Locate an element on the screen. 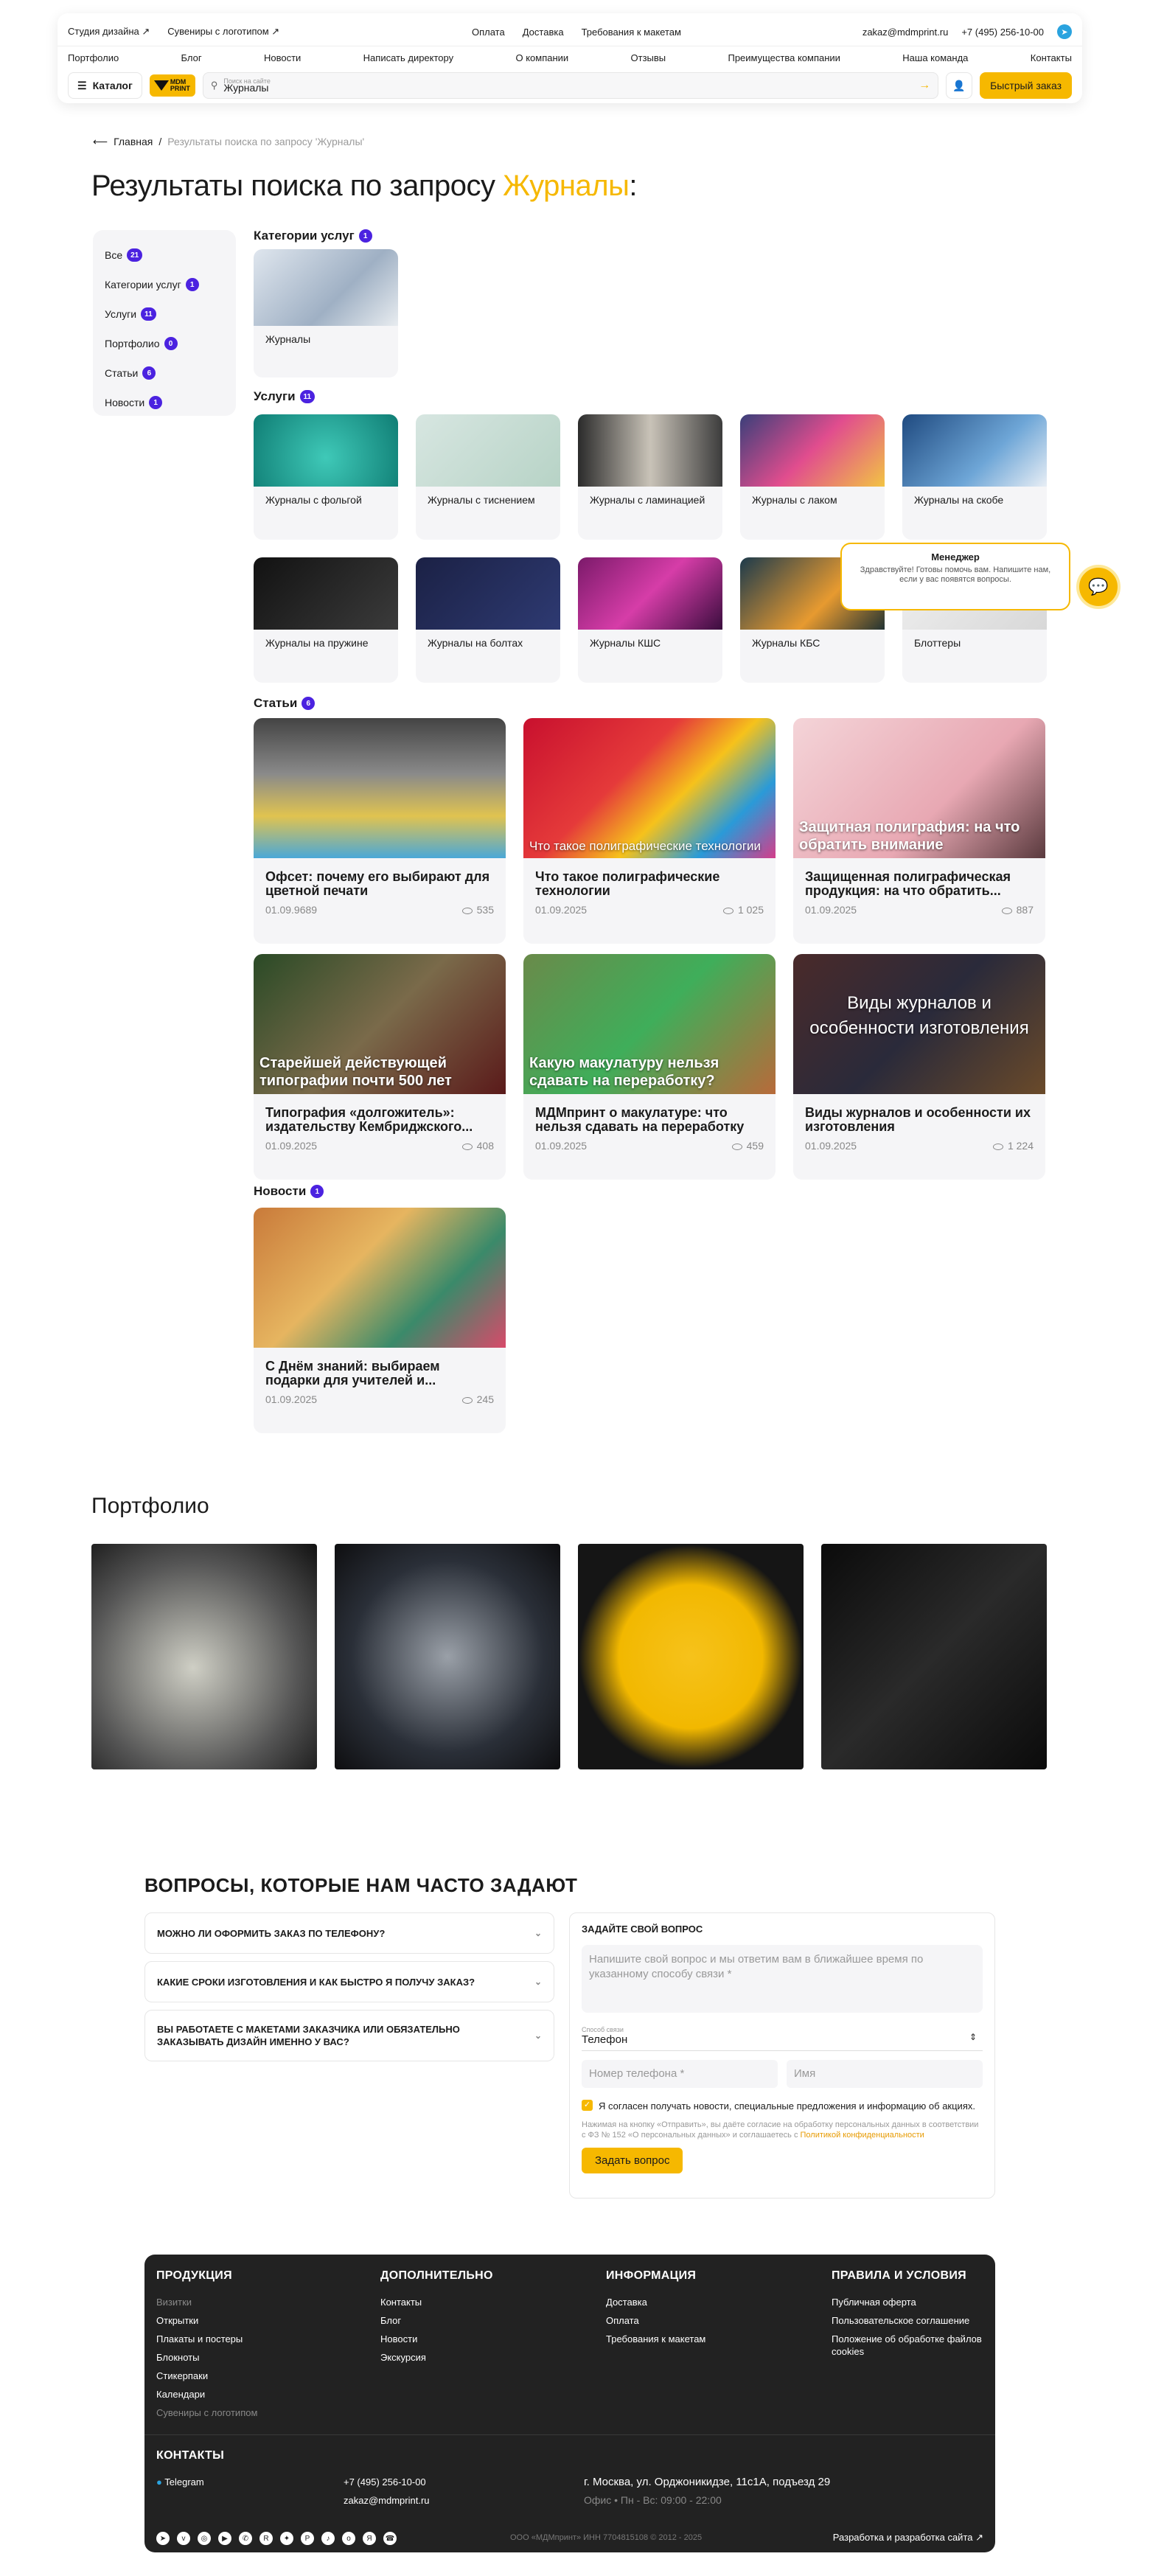 This screenshot has width=1150, height=2576. eye-icon is located at coordinates (736, 1146).